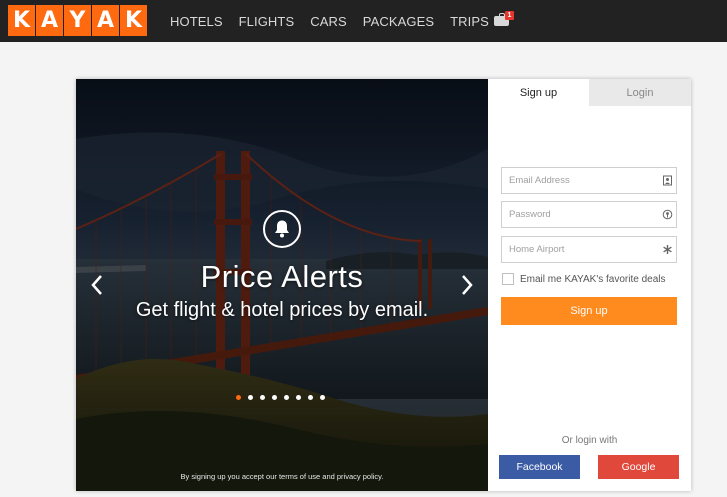 Image resolution: width=727 pixels, height=497 pixels. Describe the element at coordinates (638, 467) in the screenshot. I see `google-login-button: Google` at that location.